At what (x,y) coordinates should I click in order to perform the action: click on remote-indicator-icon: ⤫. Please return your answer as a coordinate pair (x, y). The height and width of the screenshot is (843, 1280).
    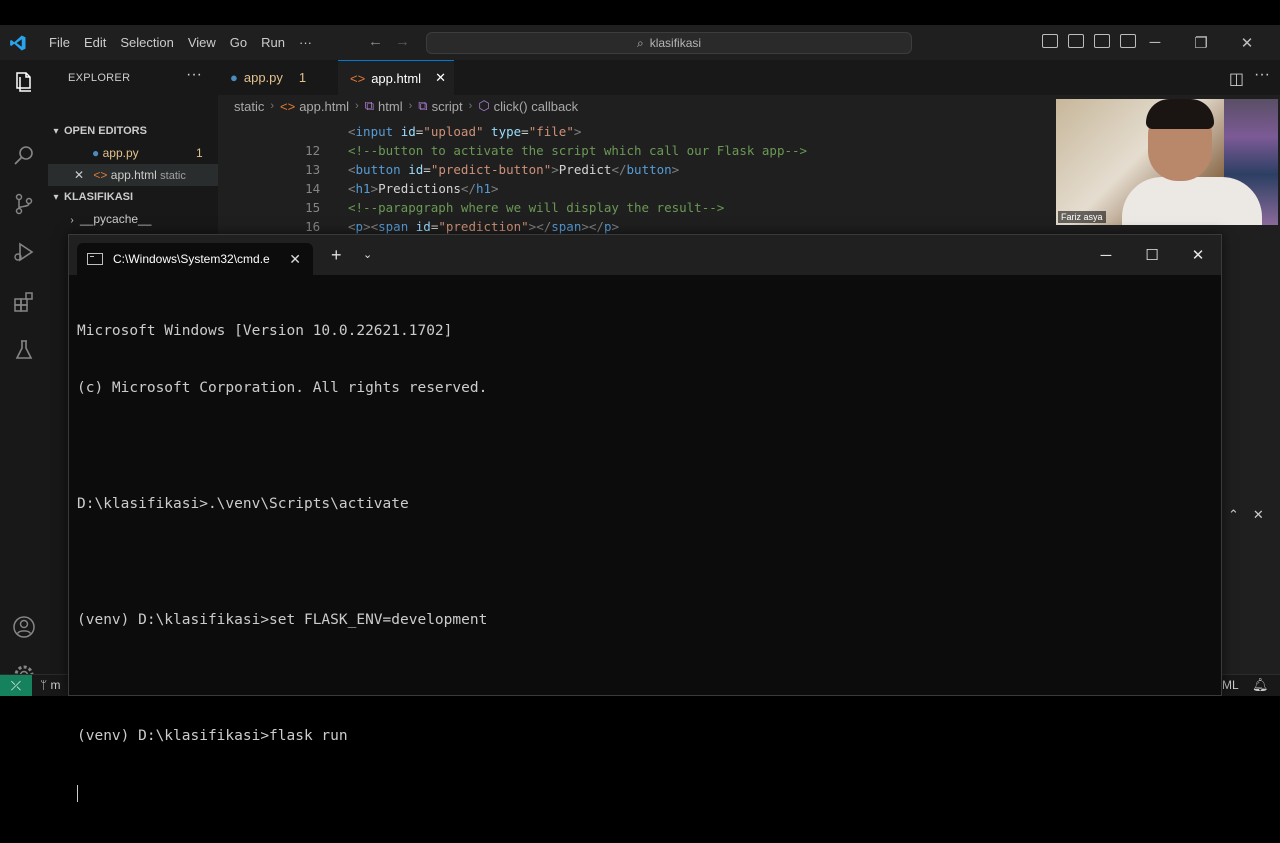
    Looking at the image, I should click on (16, 685).